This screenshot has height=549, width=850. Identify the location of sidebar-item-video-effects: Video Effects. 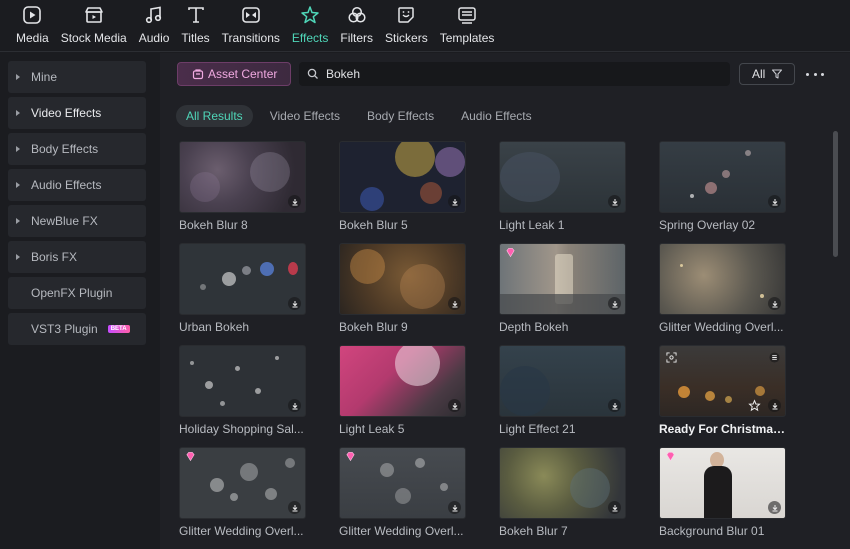
(77, 113).